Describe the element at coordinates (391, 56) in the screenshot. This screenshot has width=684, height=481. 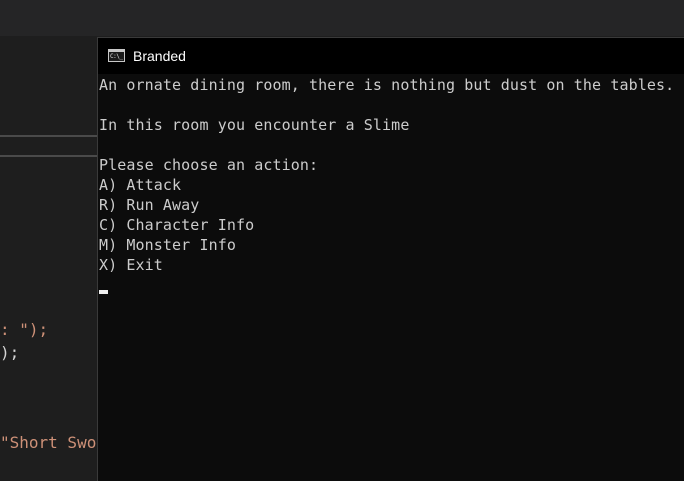
I see `window-titlebar: C:\_ Branded` at that location.